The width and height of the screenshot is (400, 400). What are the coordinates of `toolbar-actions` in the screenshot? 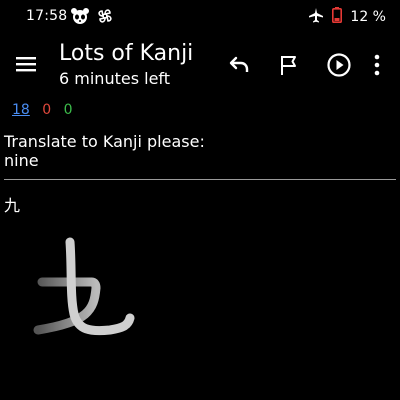 It's located at (302, 65).